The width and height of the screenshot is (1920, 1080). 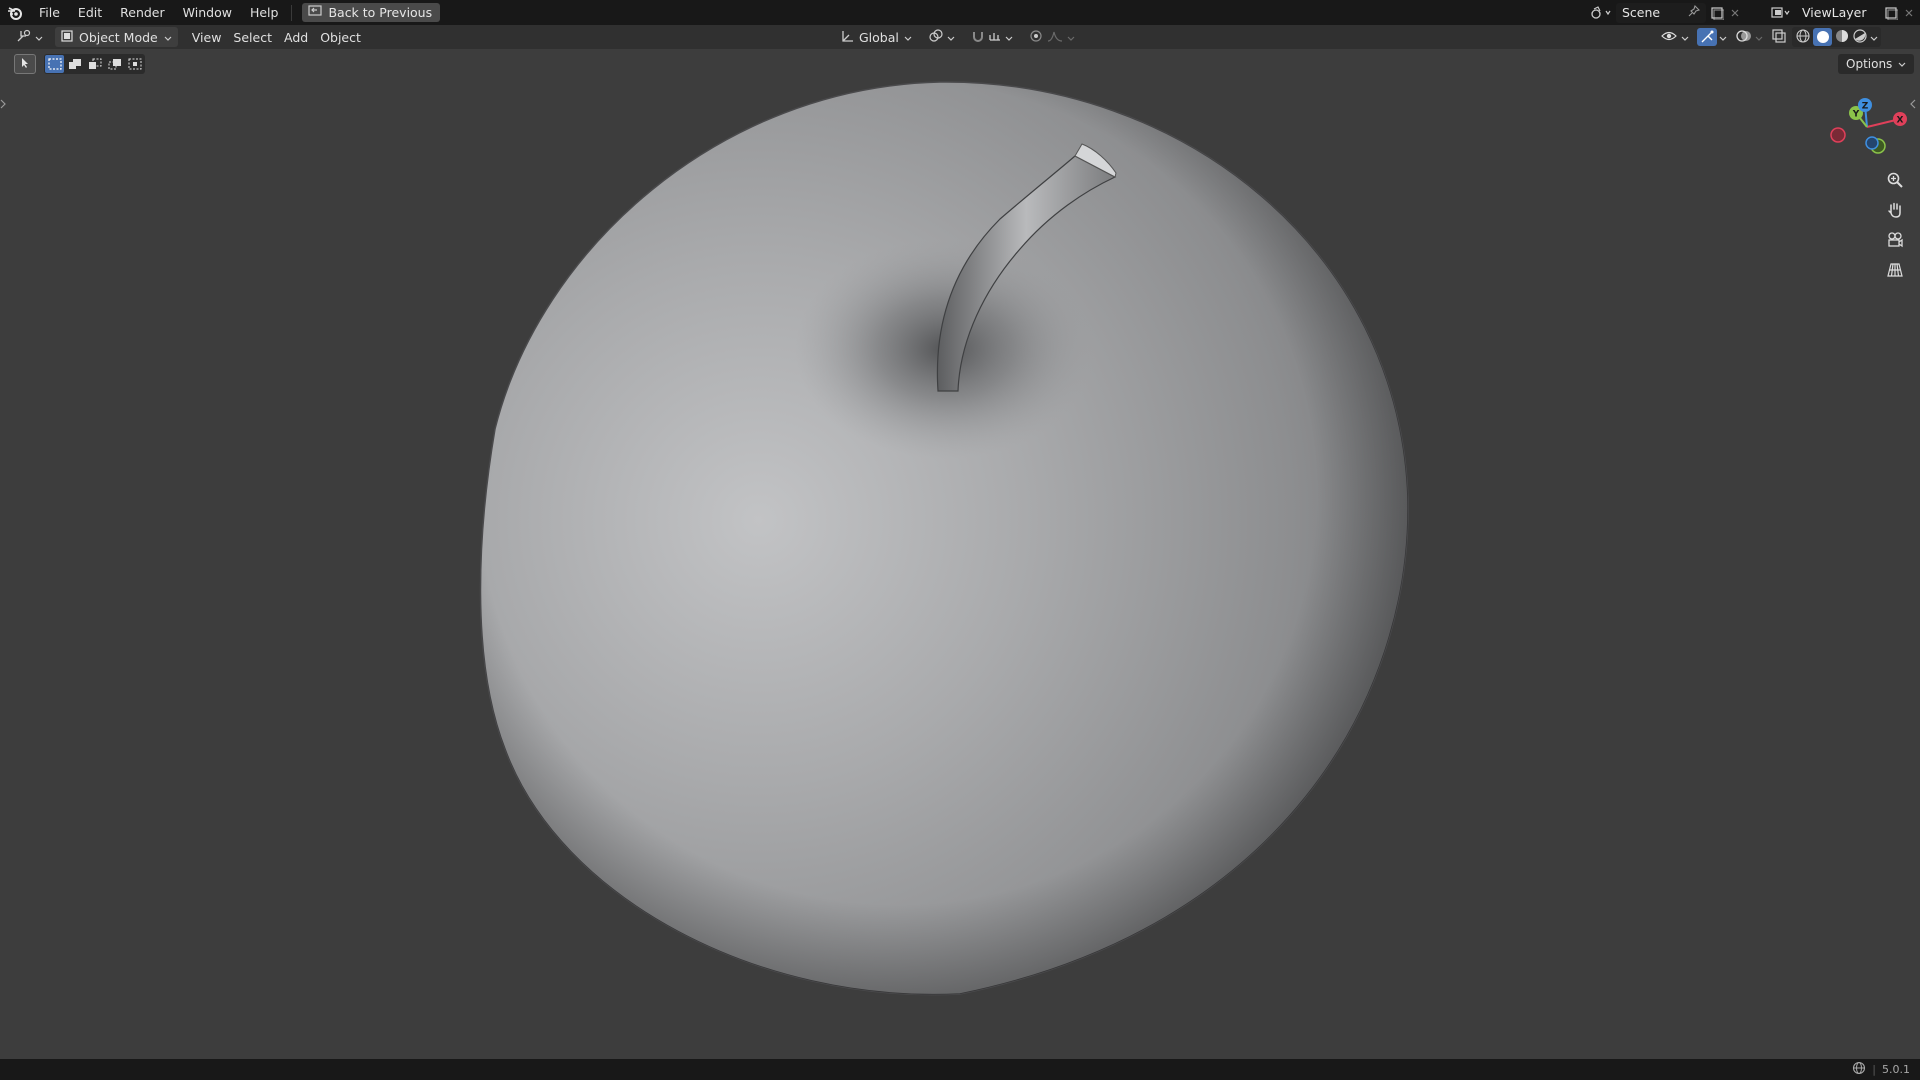 I want to click on back-to-previous-label: Back to Previous, so click(x=380, y=12).